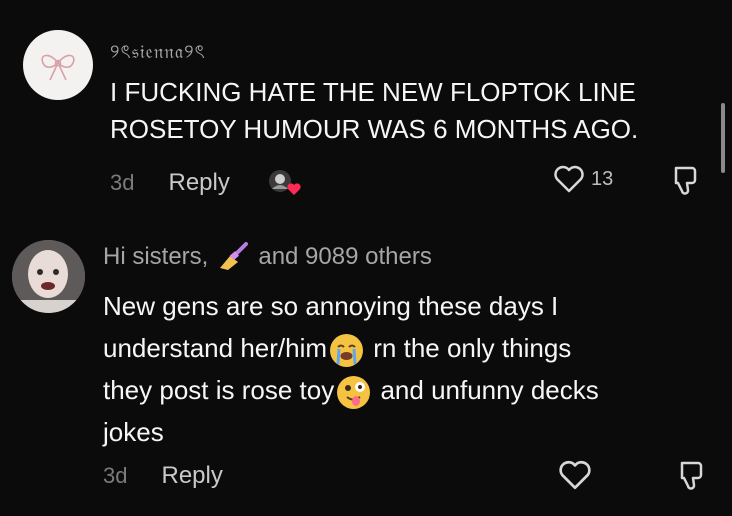  What do you see at coordinates (347, 350) in the screenshot?
I see `loudly-crying-face-icon` at bounding box center [347, 350].